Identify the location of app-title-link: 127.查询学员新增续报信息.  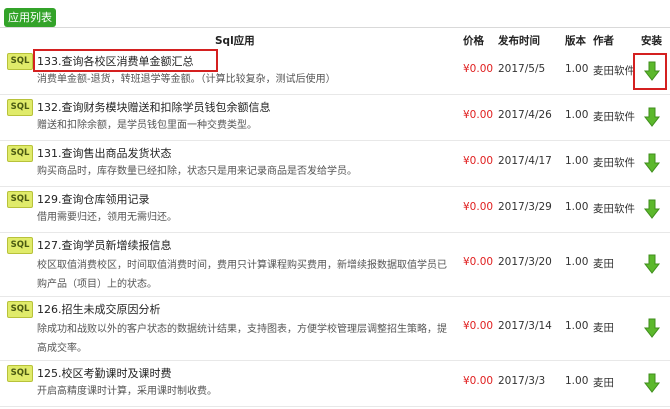
(104, 245).